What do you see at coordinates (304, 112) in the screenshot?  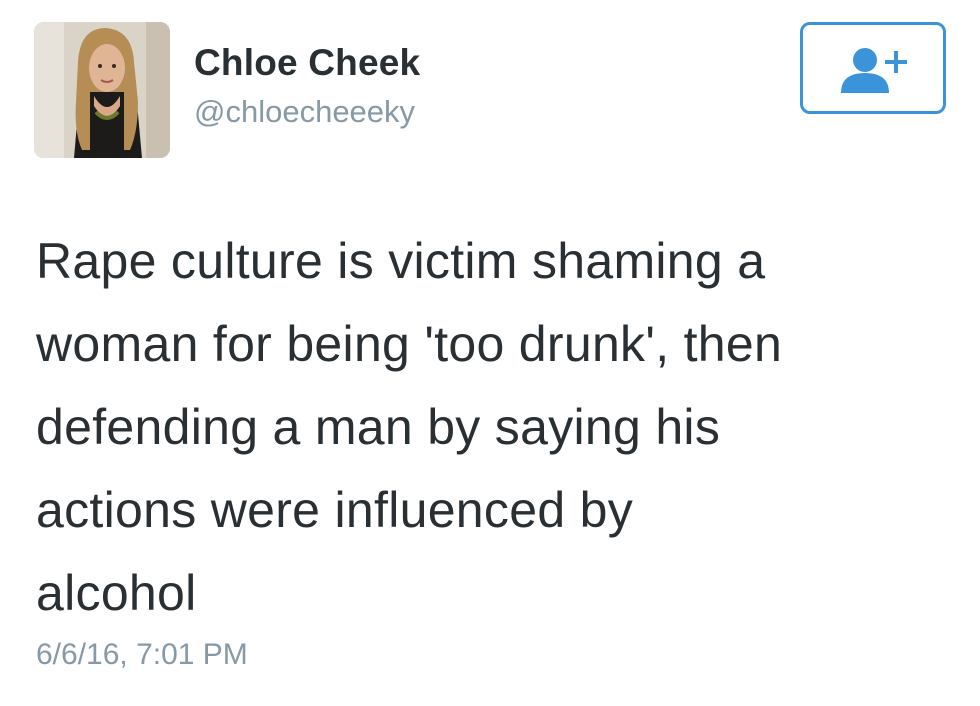 I see `author-handle: @chloecheeeky` at bounding box center [304, 112].